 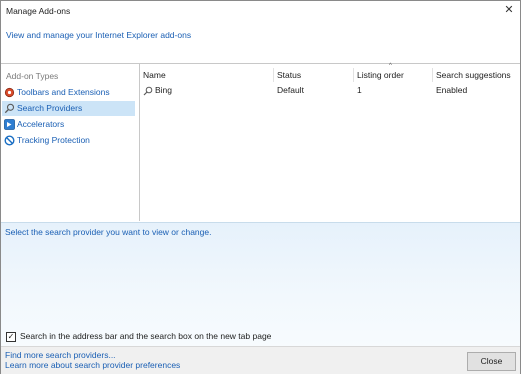 I want to click on sidebar-item-label: Toolbars and Extensions, so click(x=63, y=92).